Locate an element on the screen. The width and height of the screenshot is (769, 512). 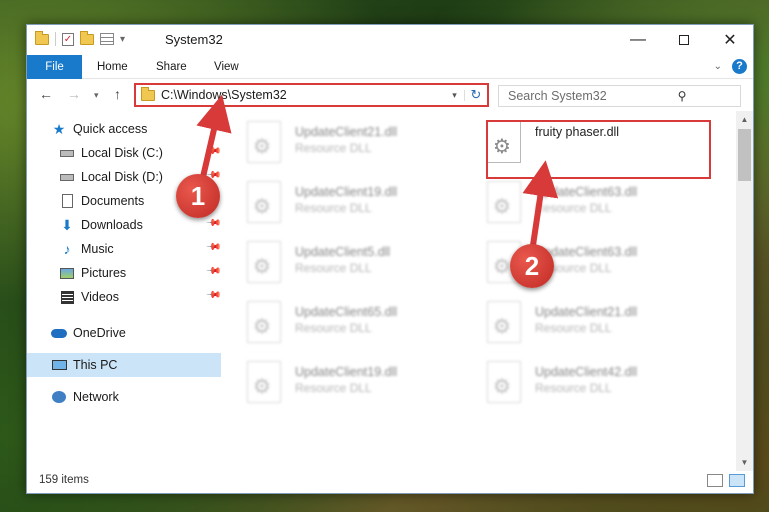
pictures-icon is located at coordinates (67, 273).